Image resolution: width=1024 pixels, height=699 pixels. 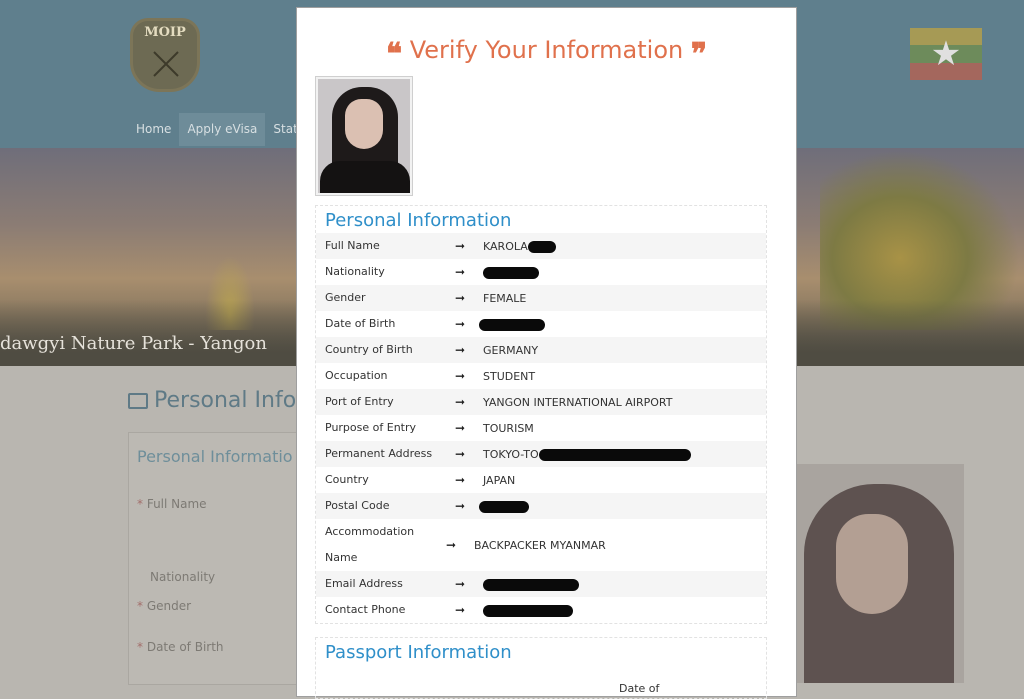 I want to click on table-row: Permanent Address ➞ TOKYO-TO, so click(x=541, y=454).